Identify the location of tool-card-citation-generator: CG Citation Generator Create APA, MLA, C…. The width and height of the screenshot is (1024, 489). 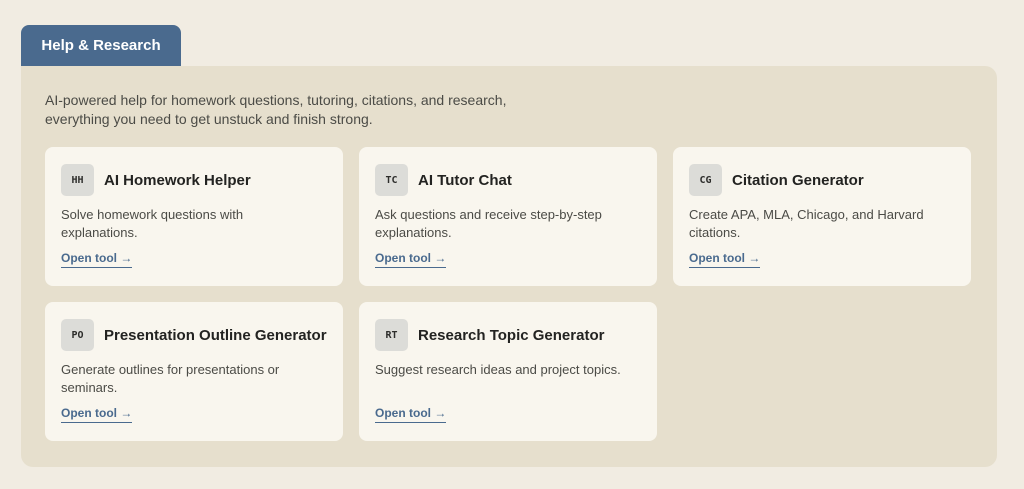
(822, 216).